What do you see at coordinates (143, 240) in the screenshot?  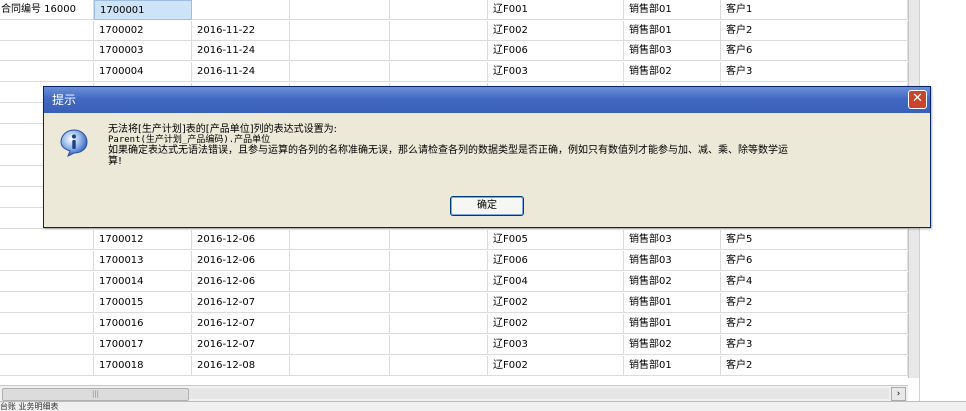 I see `table-cell: 1700012` at bounding box center [143, 240].